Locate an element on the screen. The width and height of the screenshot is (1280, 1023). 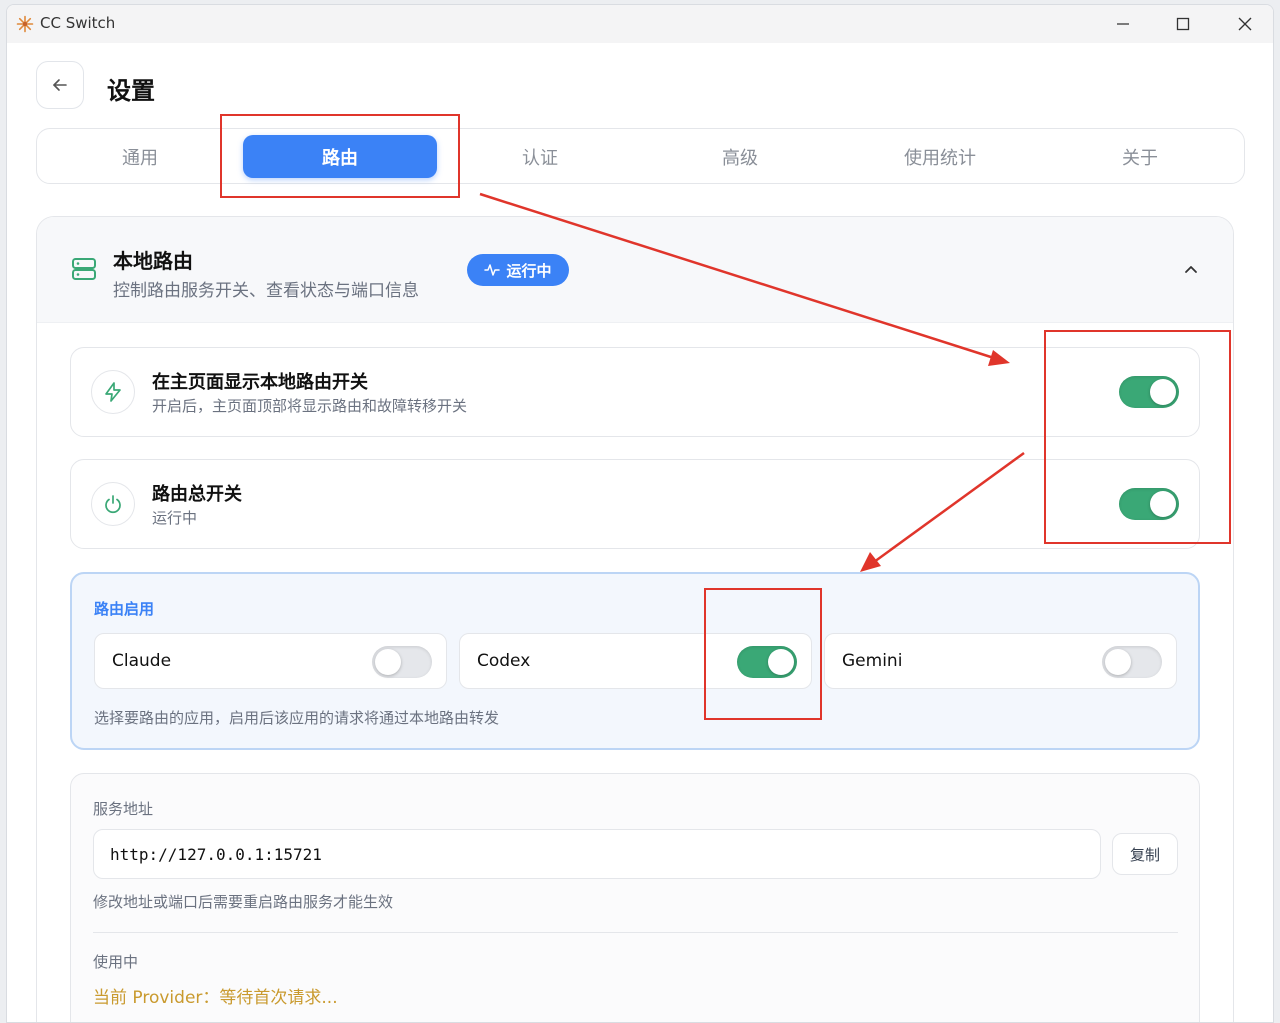
gemini-routing-toggle is located at coordinates (1132, 662).